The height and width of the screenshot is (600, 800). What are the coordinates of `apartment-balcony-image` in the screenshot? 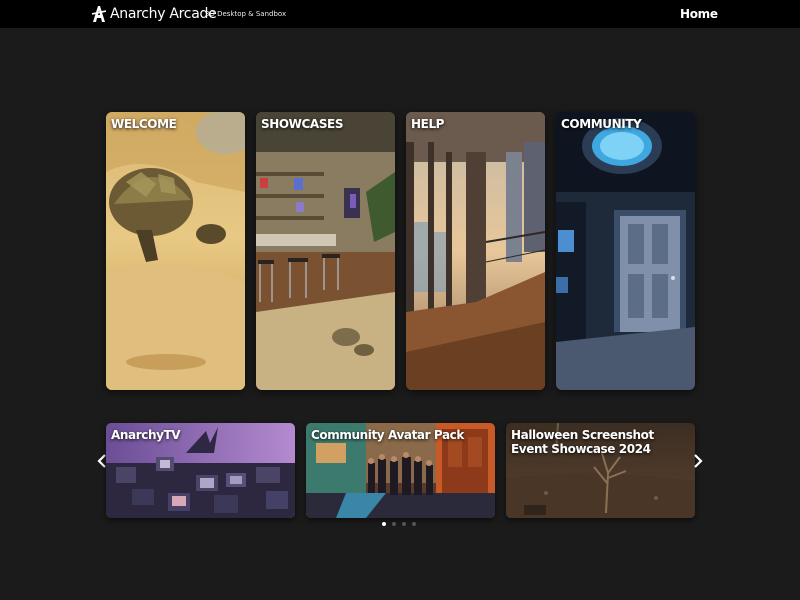 It's located at (475, 251).